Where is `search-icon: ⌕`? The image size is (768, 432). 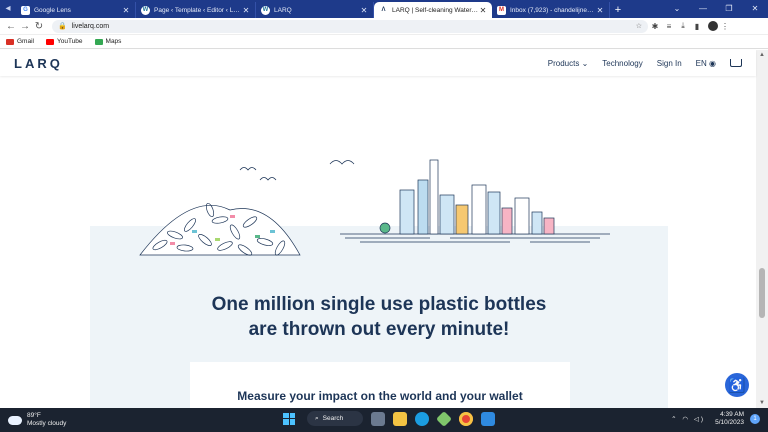
search-icon: ⌕ is located at coordinates (317, 418).